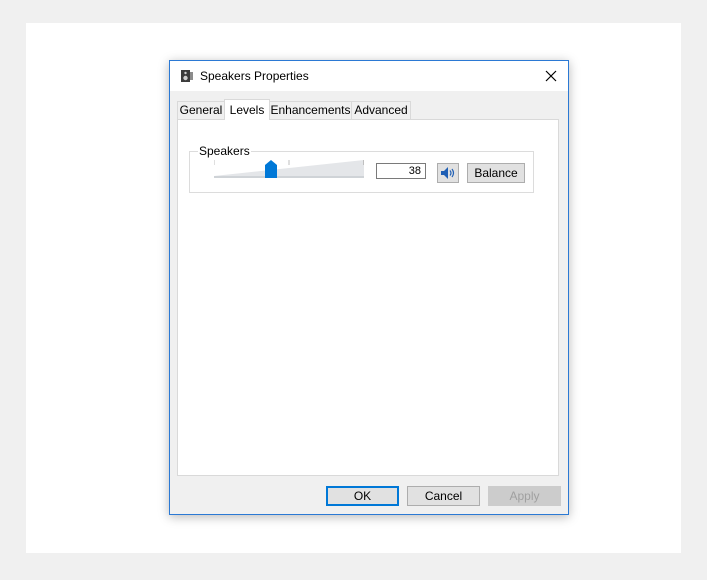  What do you see at coordinates (254, 76) in the screenshot?
I see `window-title: Speakers Properties` at bounding box center [254, 76].